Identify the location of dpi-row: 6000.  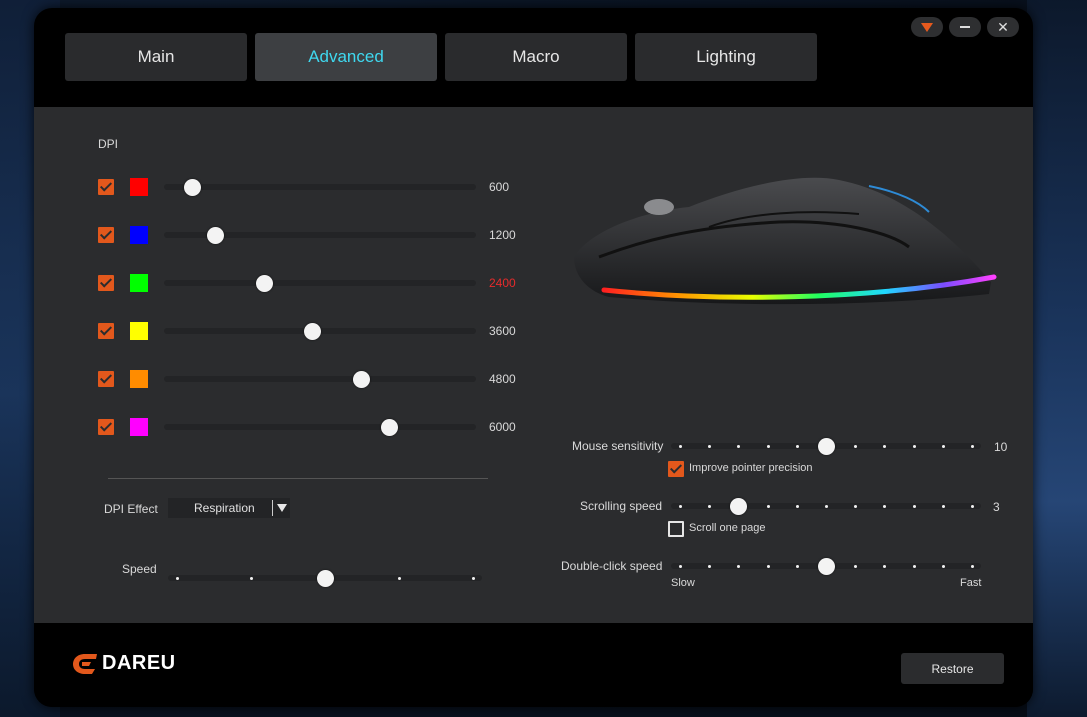
(308, 427).